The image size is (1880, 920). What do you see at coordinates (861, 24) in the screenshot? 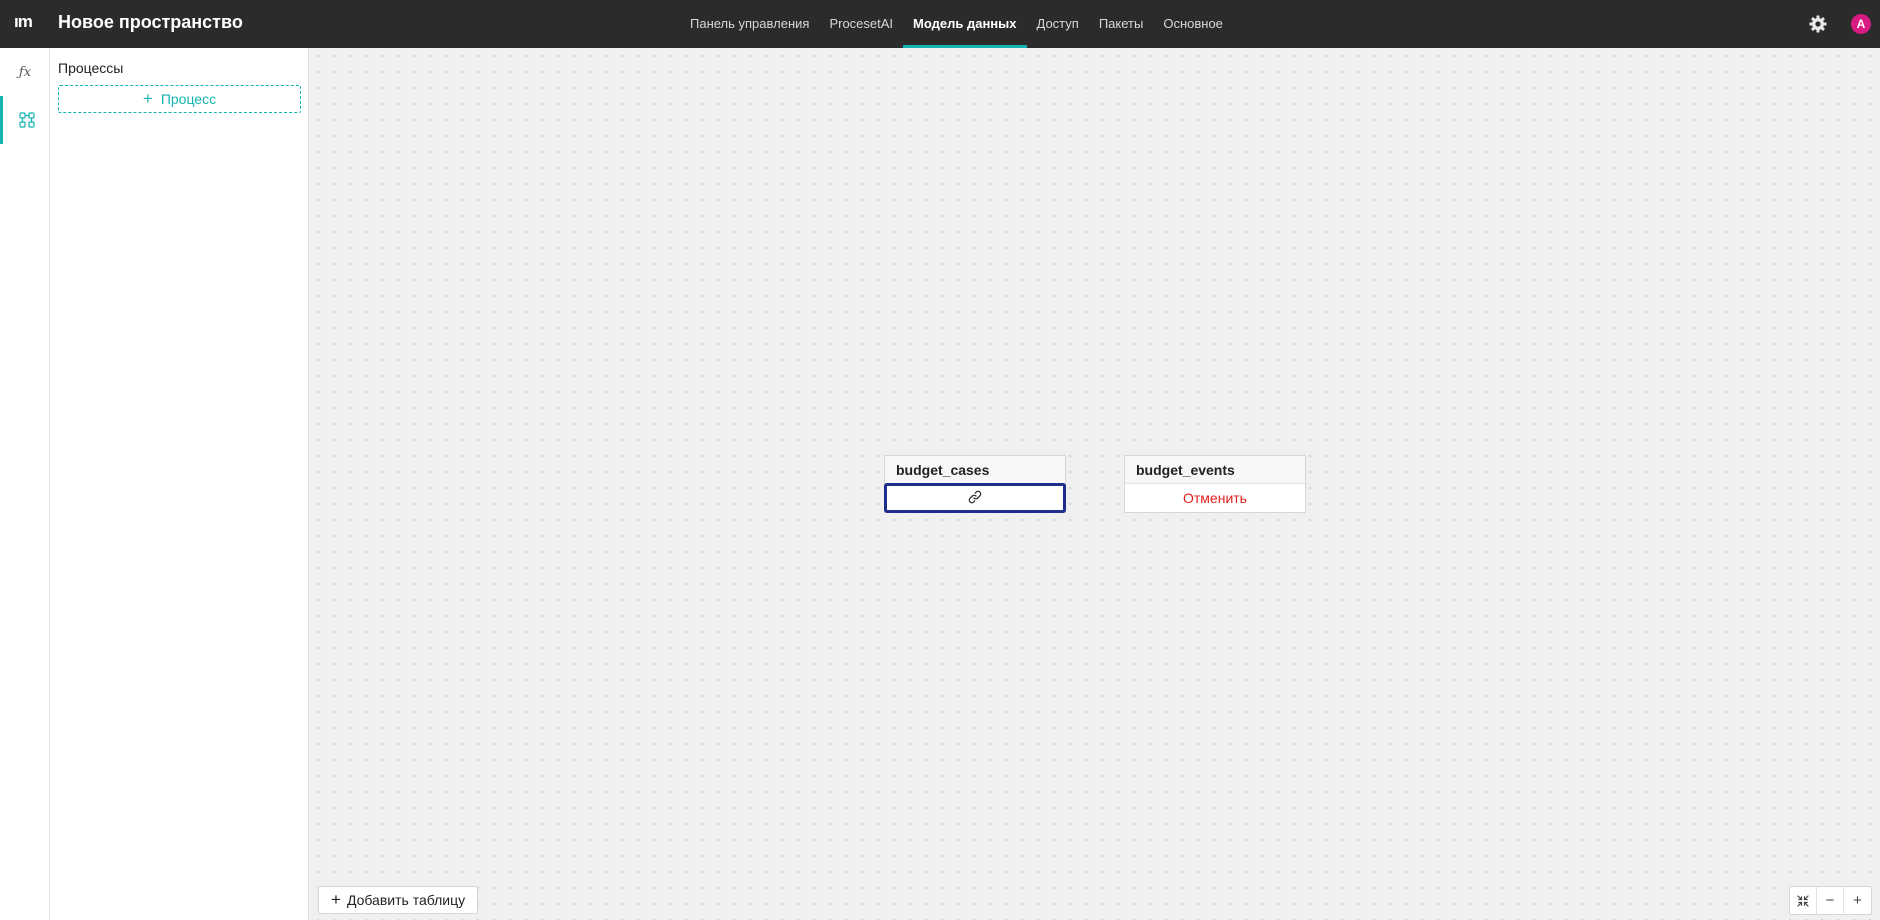
I see `tab-proceset-ai: ProcesetAI` at bounding box center [861, 24].